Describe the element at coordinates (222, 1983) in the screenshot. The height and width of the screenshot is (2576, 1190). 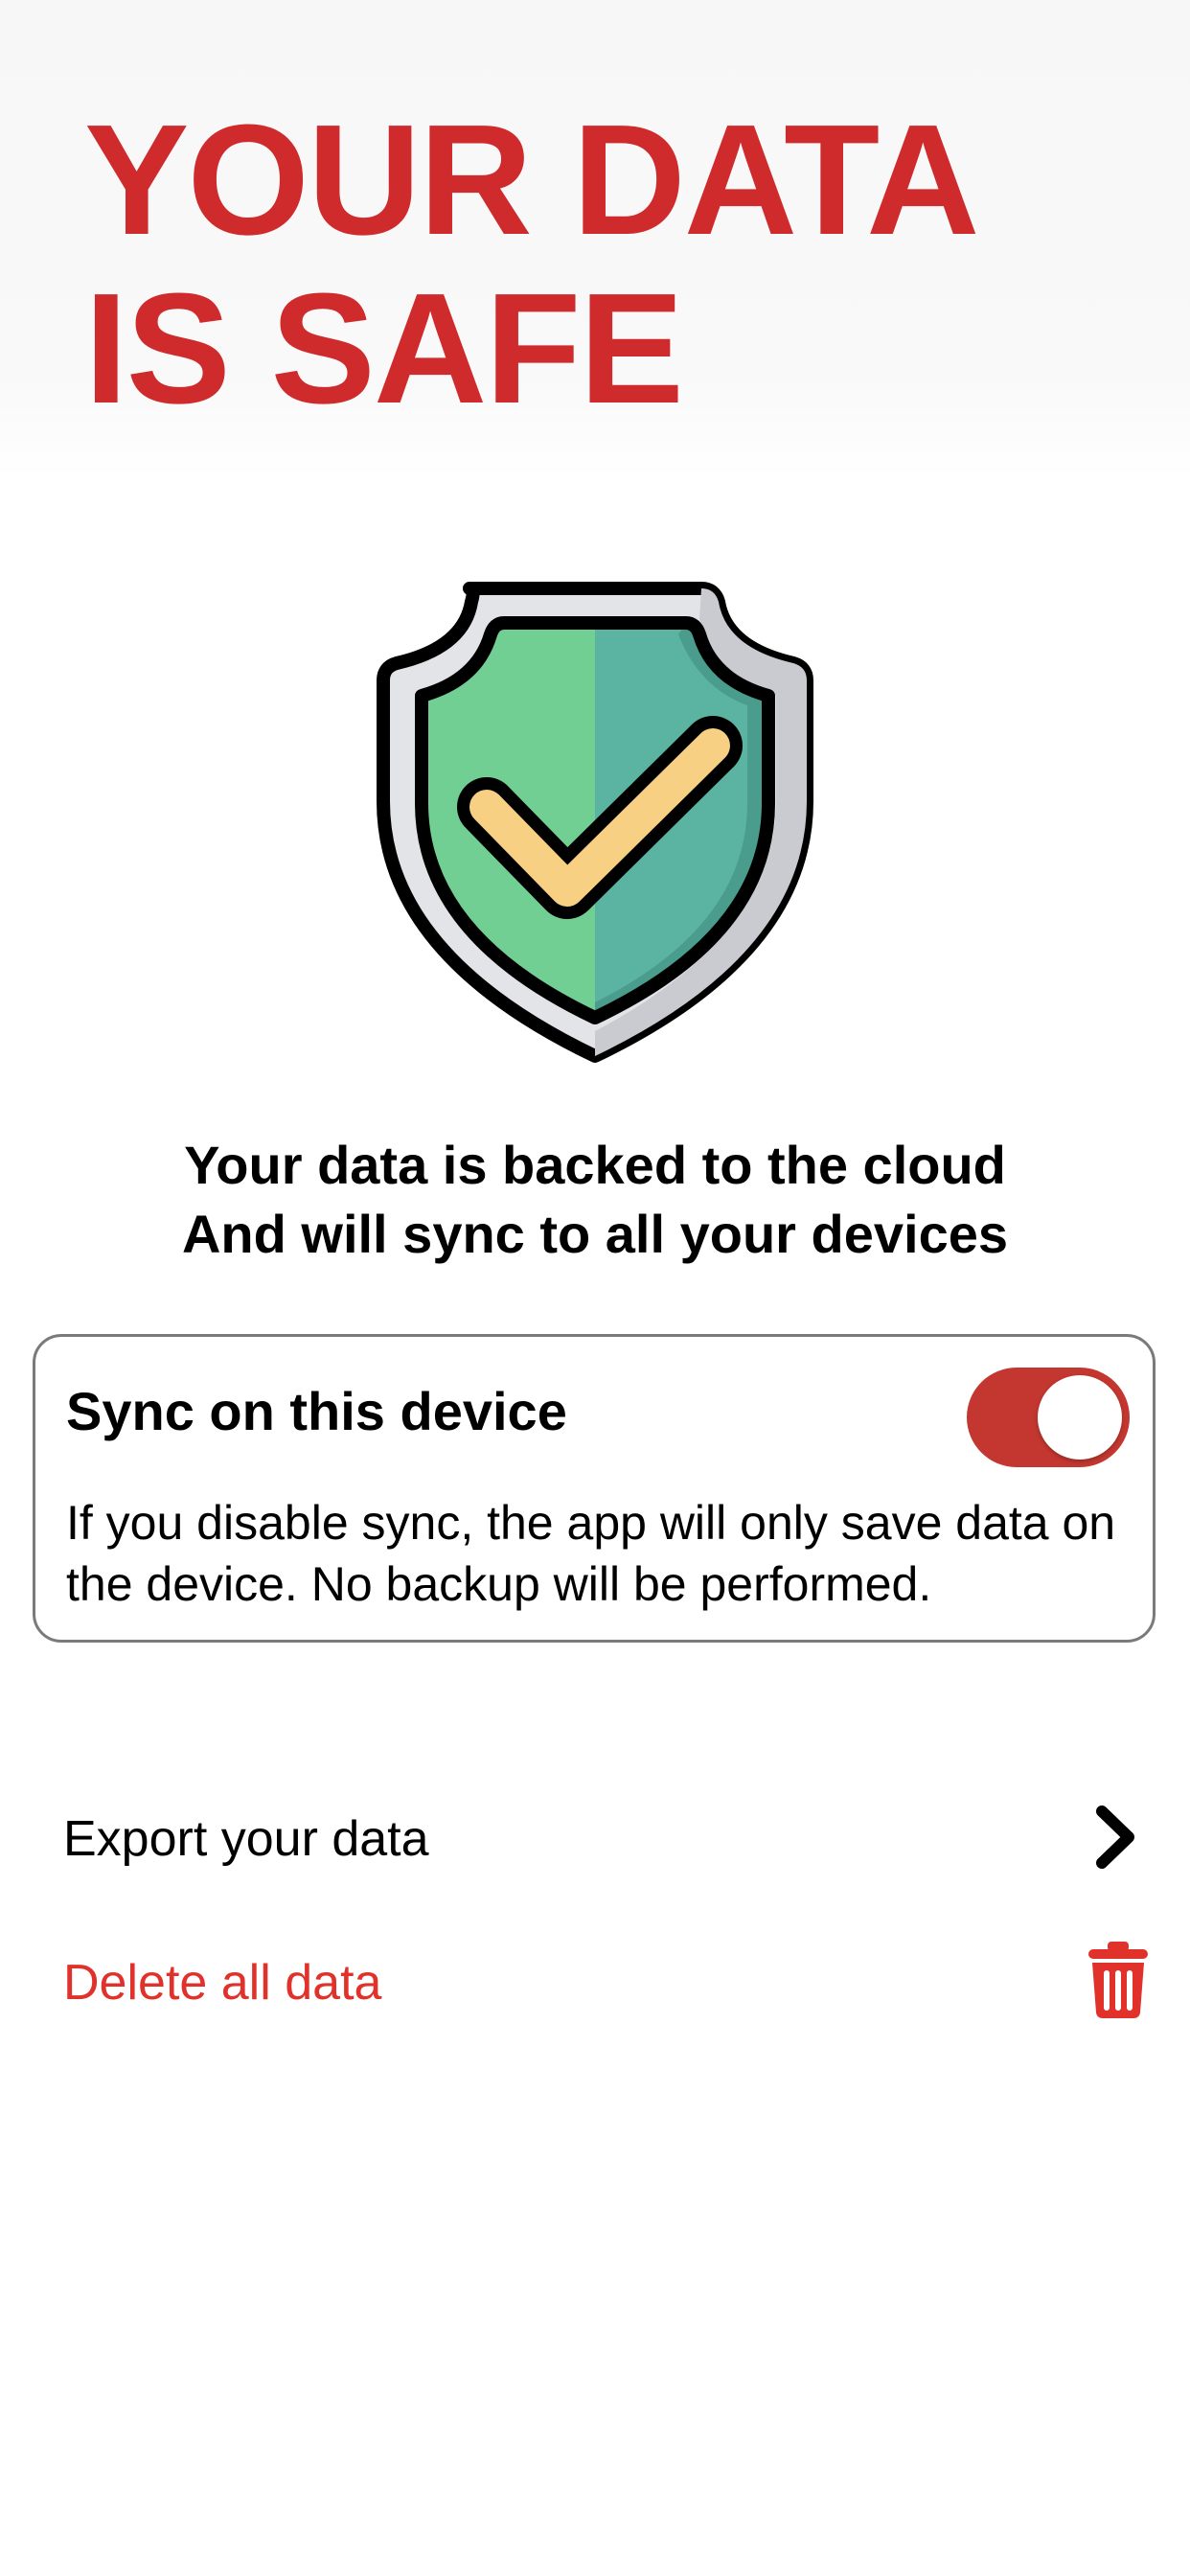
I see `delete-all-data-label: Delete all data` at that location.